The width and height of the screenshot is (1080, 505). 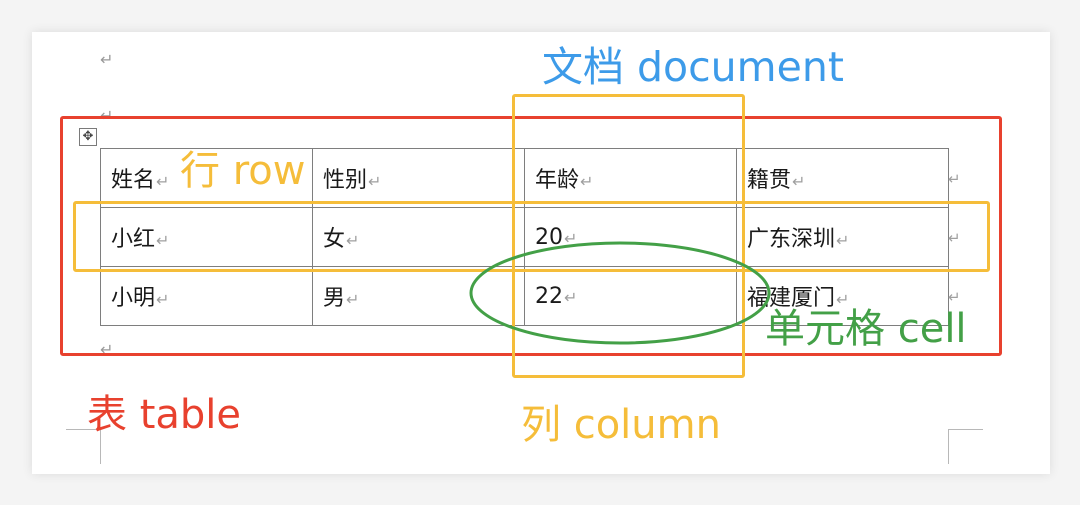 I want to click on table-label: 表 table, so click(x=164, y=415).